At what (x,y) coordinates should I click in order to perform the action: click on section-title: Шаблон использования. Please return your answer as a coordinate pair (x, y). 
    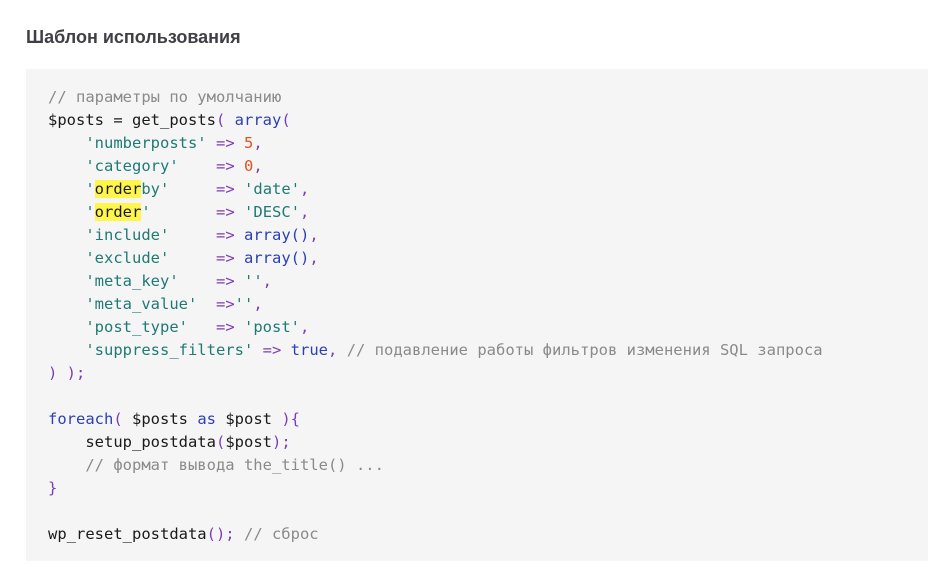
    Looking at the image, I should click on (133, 37).